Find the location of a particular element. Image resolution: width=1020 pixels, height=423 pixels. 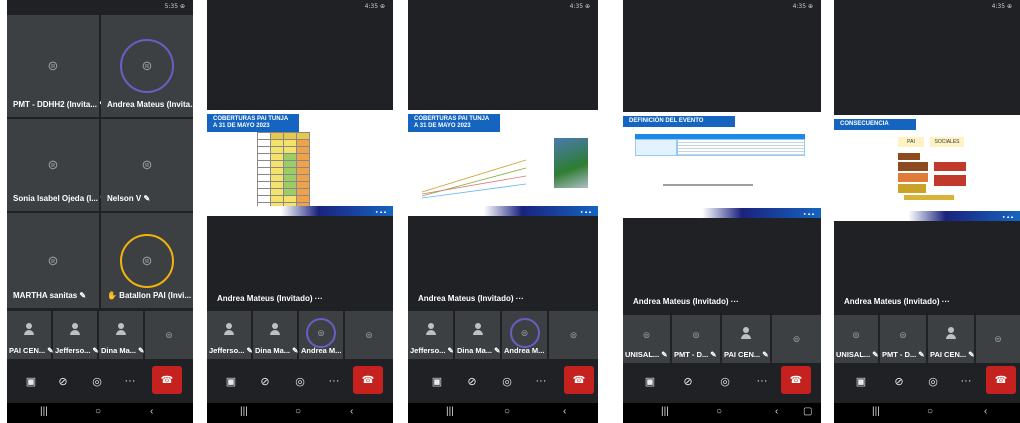

participant-tile: ⊜ MARTHA sanitas ✎ is located at coordinates (53, 260).